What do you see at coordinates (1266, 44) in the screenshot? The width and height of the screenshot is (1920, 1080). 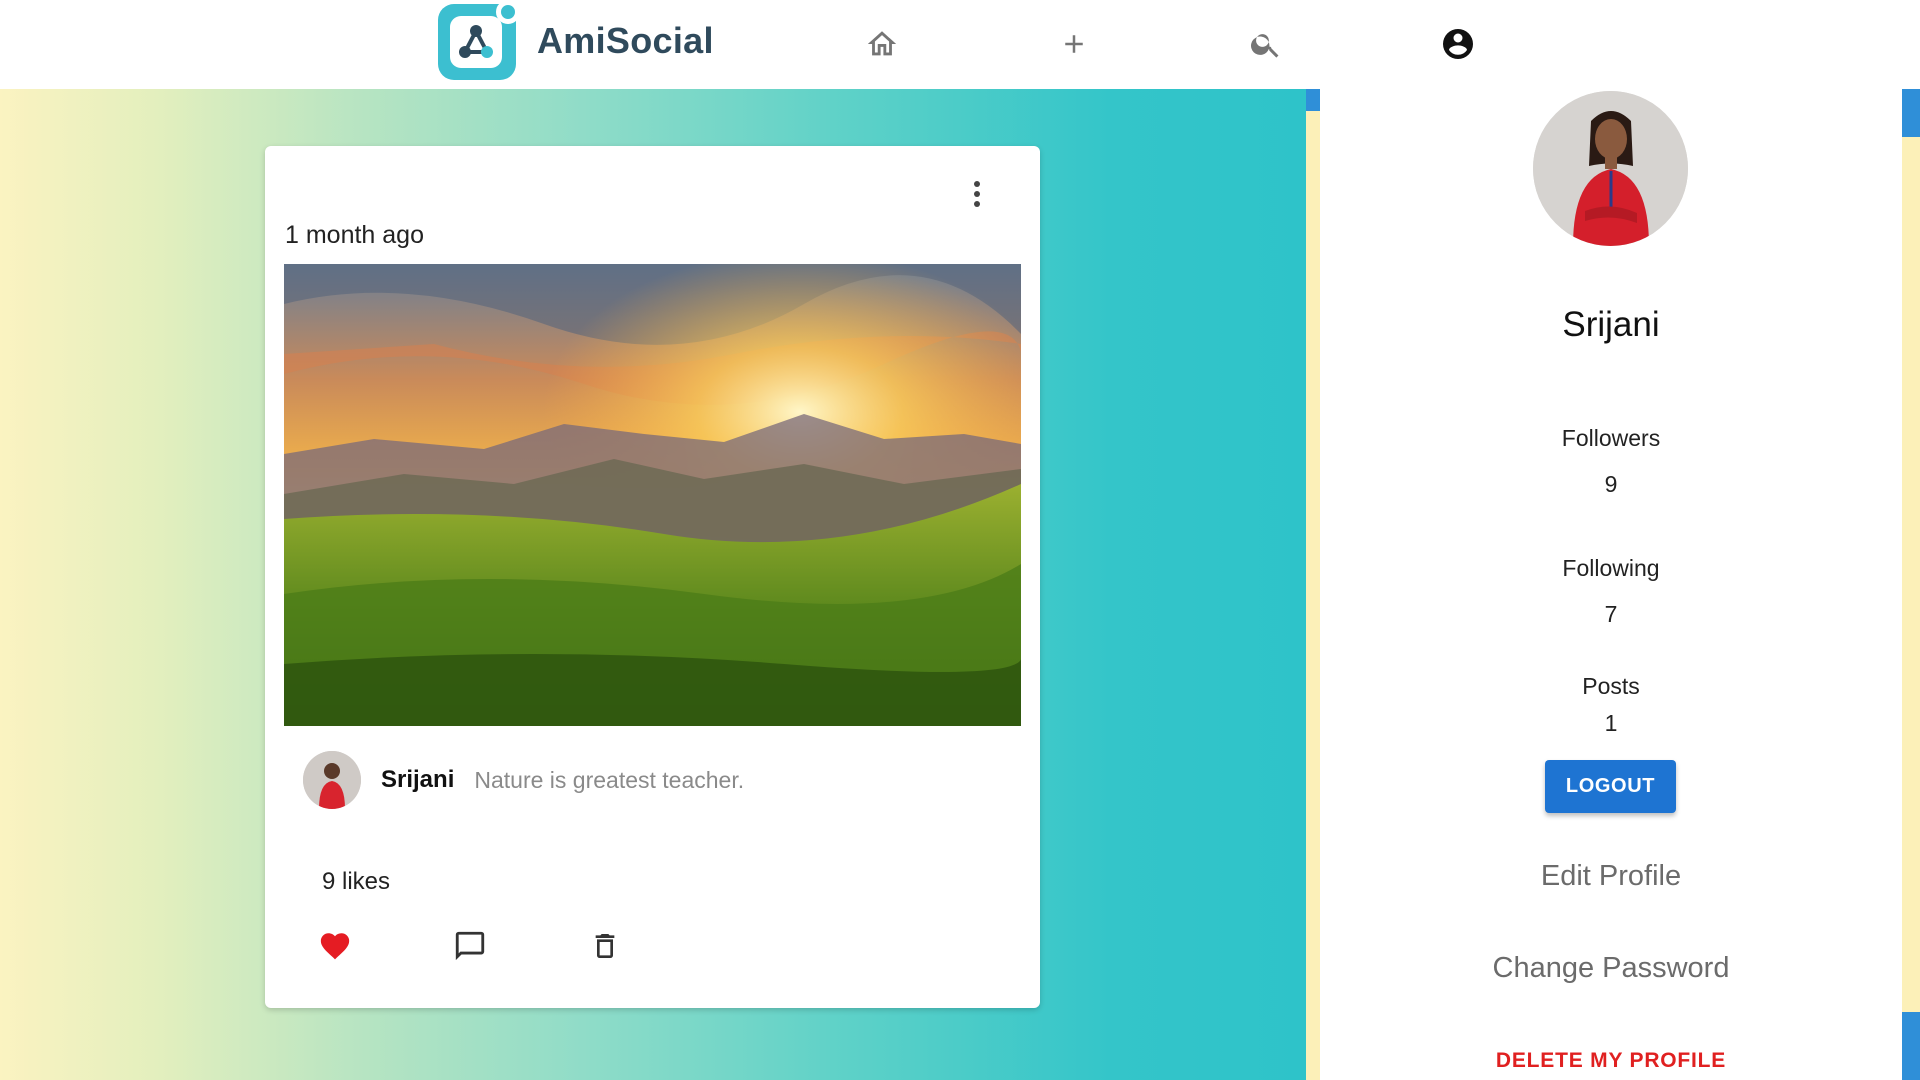 I see `search-icon` at bounding box center [1266, 44].